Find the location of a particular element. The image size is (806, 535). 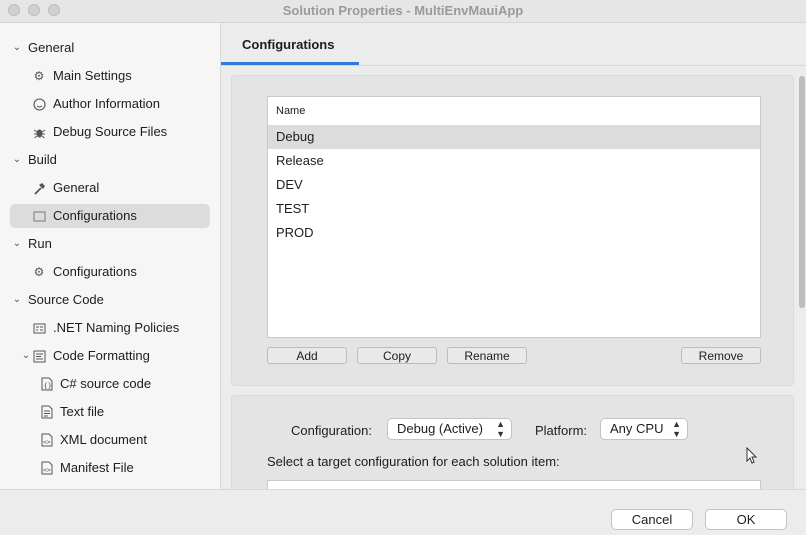

rename-button: Rename is located at coordinates (487, 355).